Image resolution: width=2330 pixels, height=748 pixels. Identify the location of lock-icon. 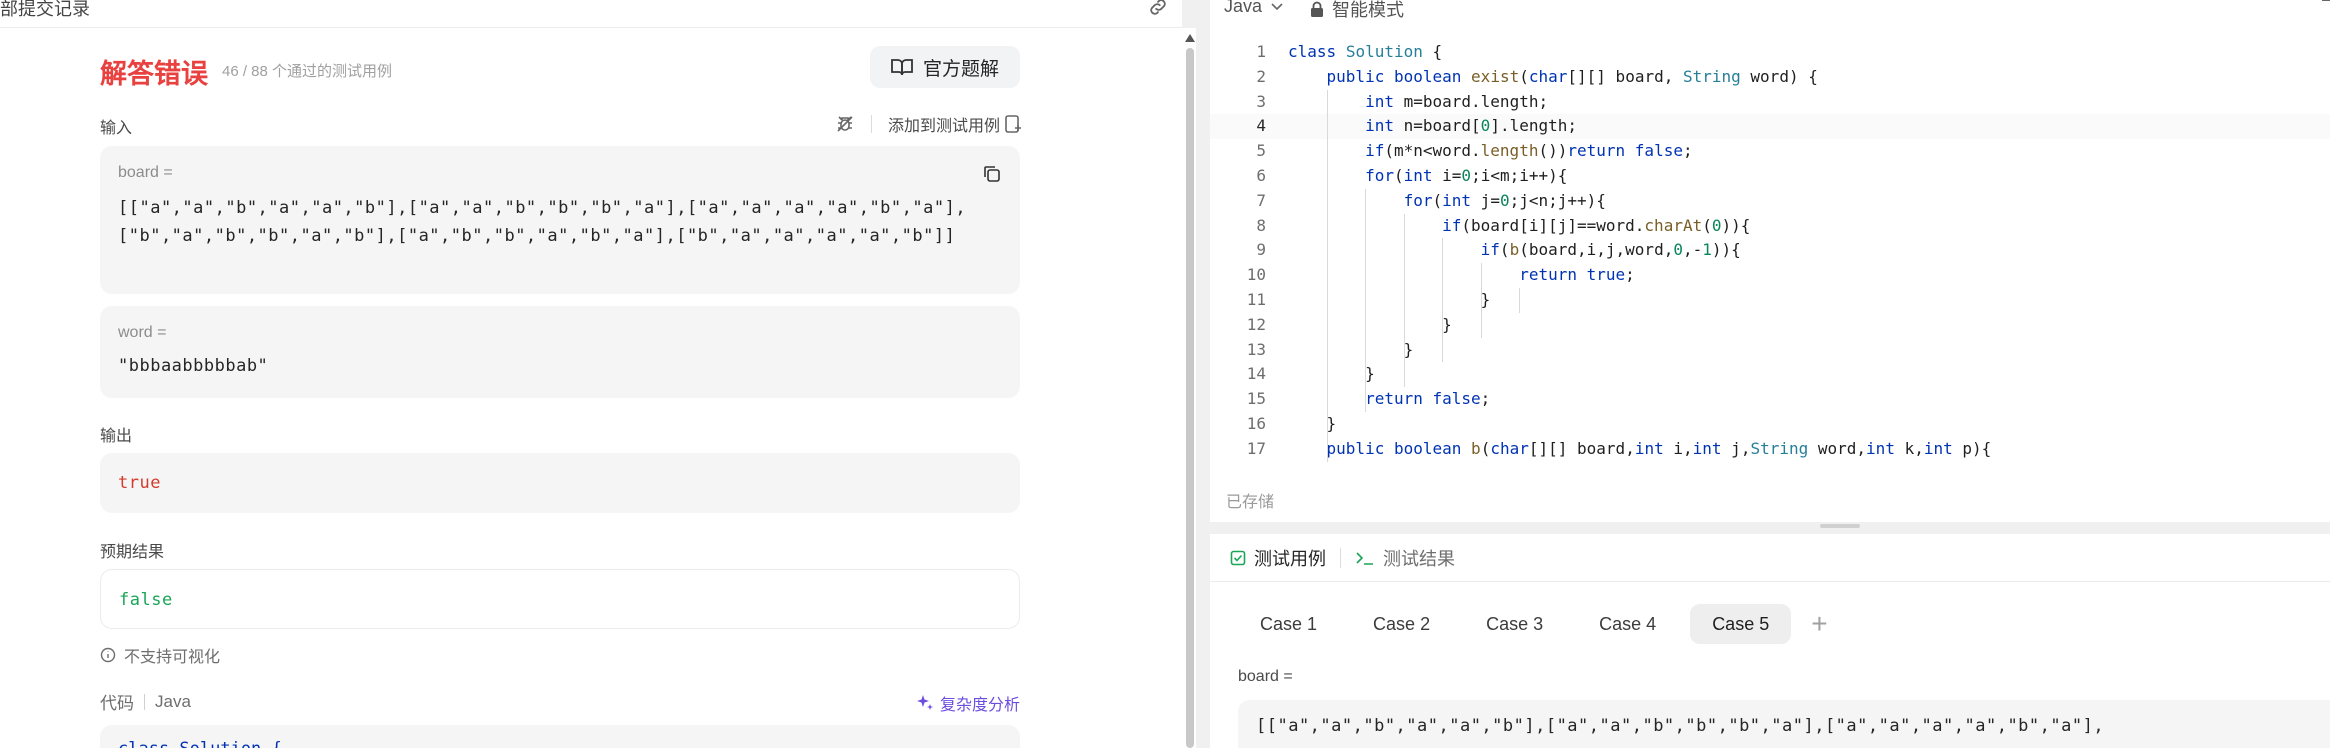
(1317, 9).